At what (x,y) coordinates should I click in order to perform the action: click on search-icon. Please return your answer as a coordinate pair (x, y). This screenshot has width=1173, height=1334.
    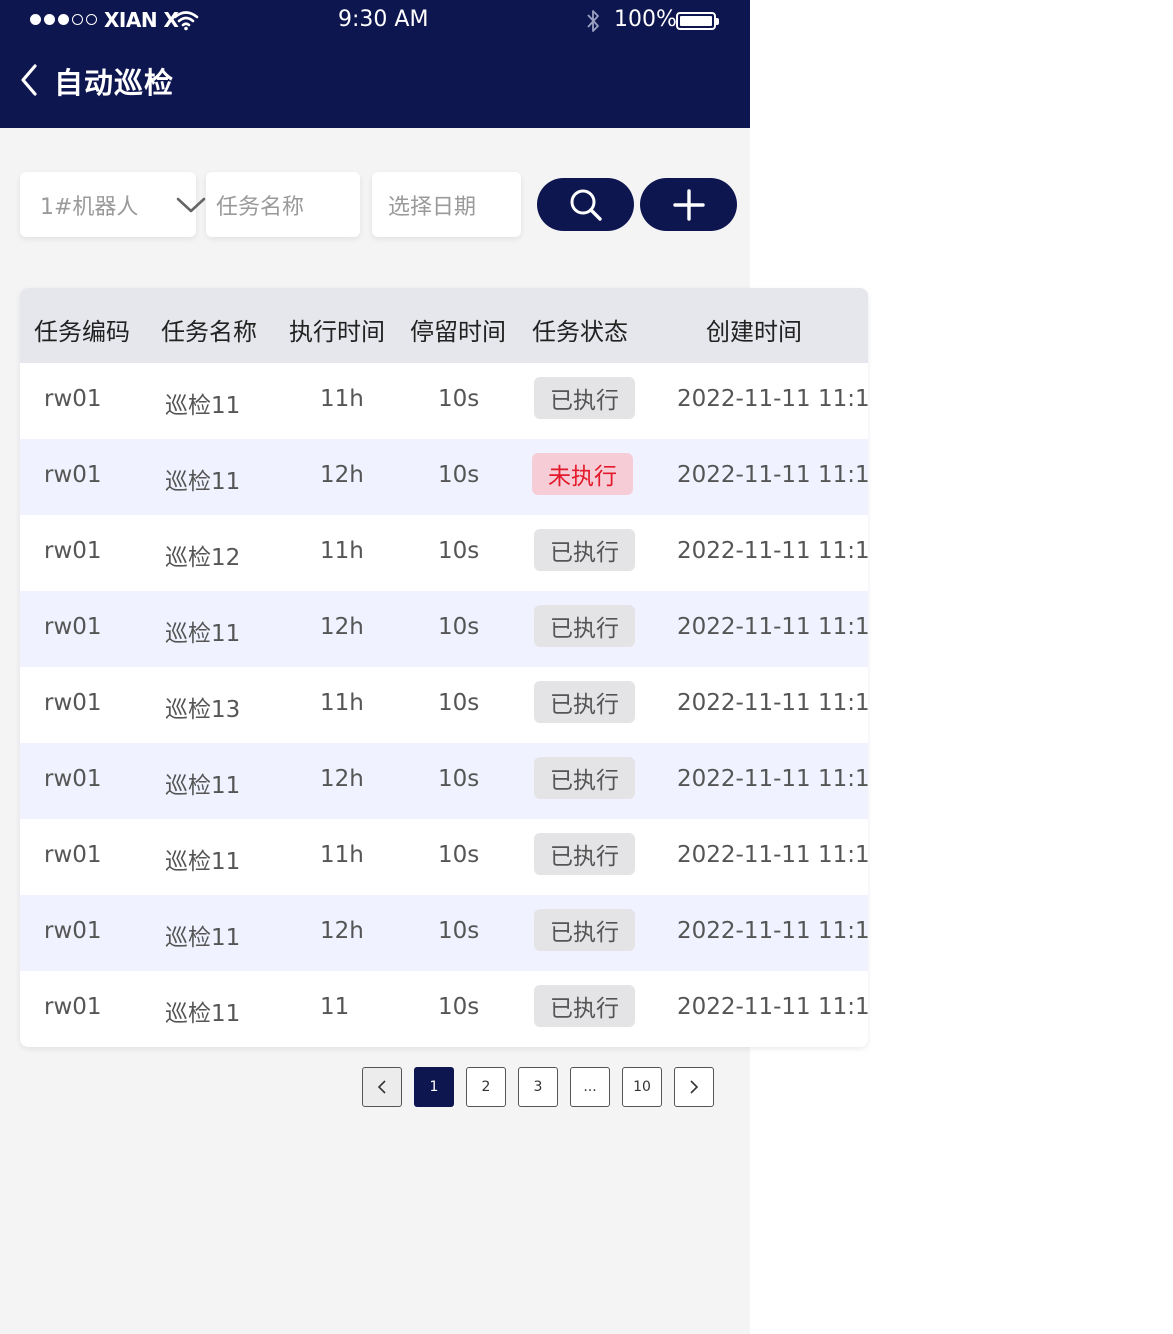
    Looking at the image, I should click on (586, 205).